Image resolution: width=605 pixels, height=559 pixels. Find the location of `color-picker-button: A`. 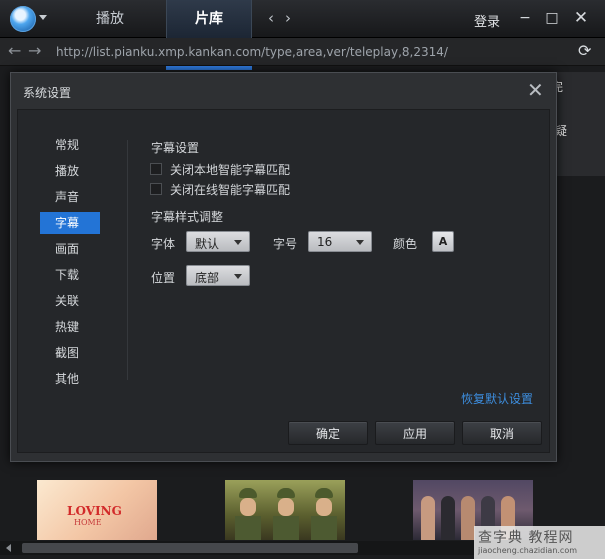

color-picker-button: A is located at coordinates (443, 241).